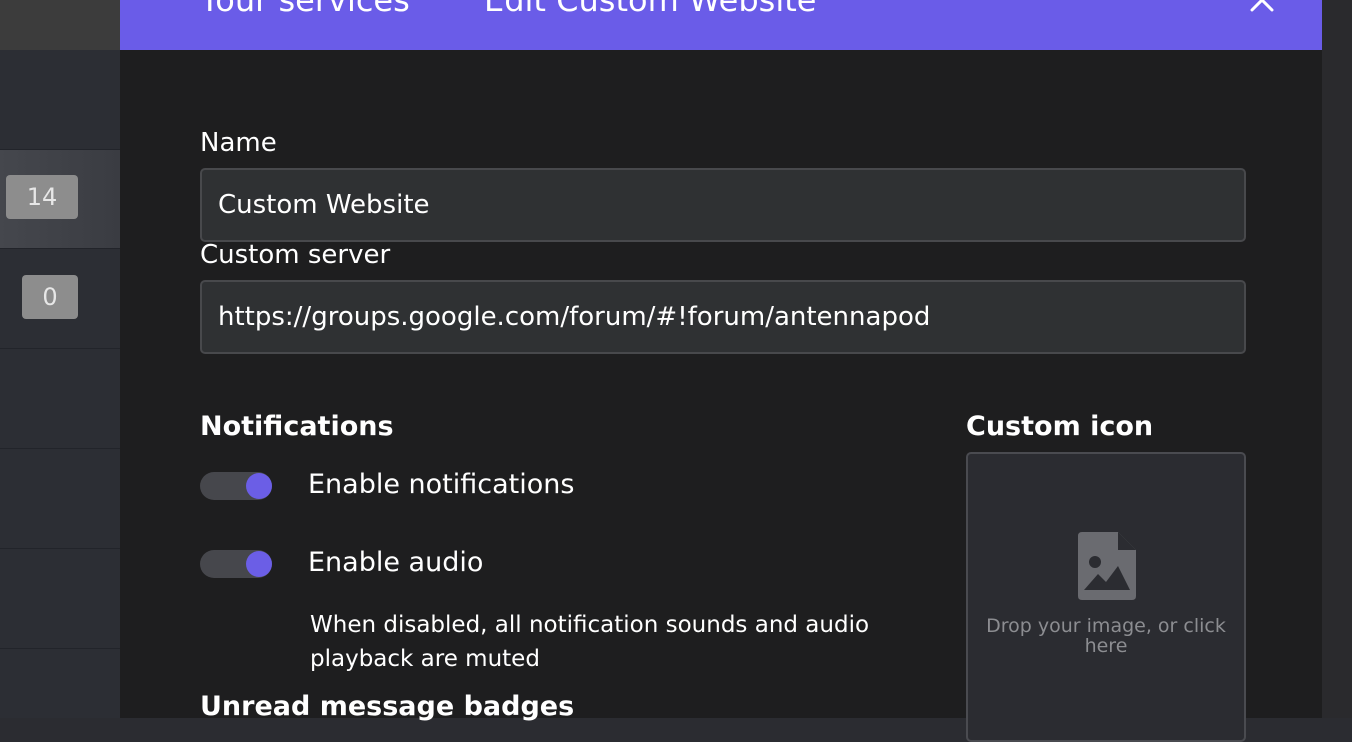  What do you see at coordinates (723, 205) in the screenshot?
I see `name-input` at bounding box center [723, 205].